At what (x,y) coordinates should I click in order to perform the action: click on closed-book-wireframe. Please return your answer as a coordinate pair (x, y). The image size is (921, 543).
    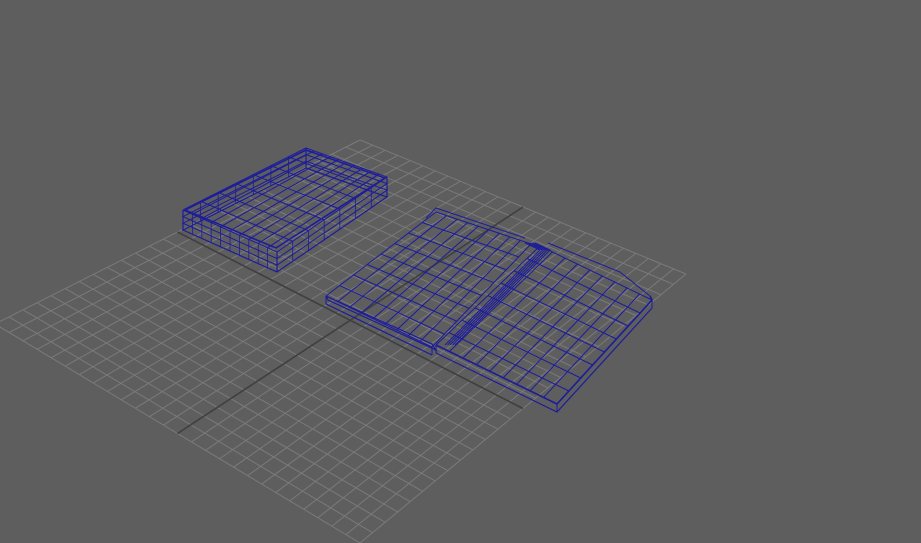
    Looking at the image, I should click on (285, 210).